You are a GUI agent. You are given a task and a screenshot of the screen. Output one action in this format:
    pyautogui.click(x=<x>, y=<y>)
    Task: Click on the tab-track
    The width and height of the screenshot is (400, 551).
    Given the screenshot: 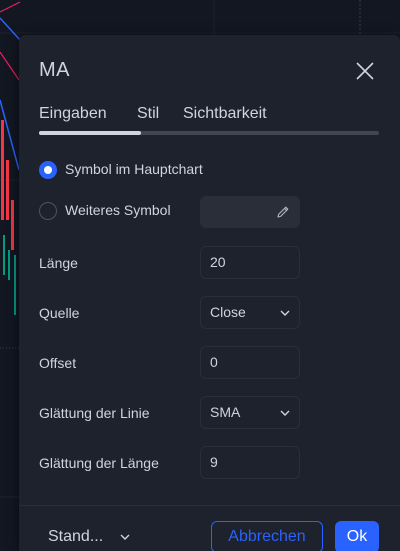 What is the action you would take?
    pyautogui.click(x=209, y=133)
    